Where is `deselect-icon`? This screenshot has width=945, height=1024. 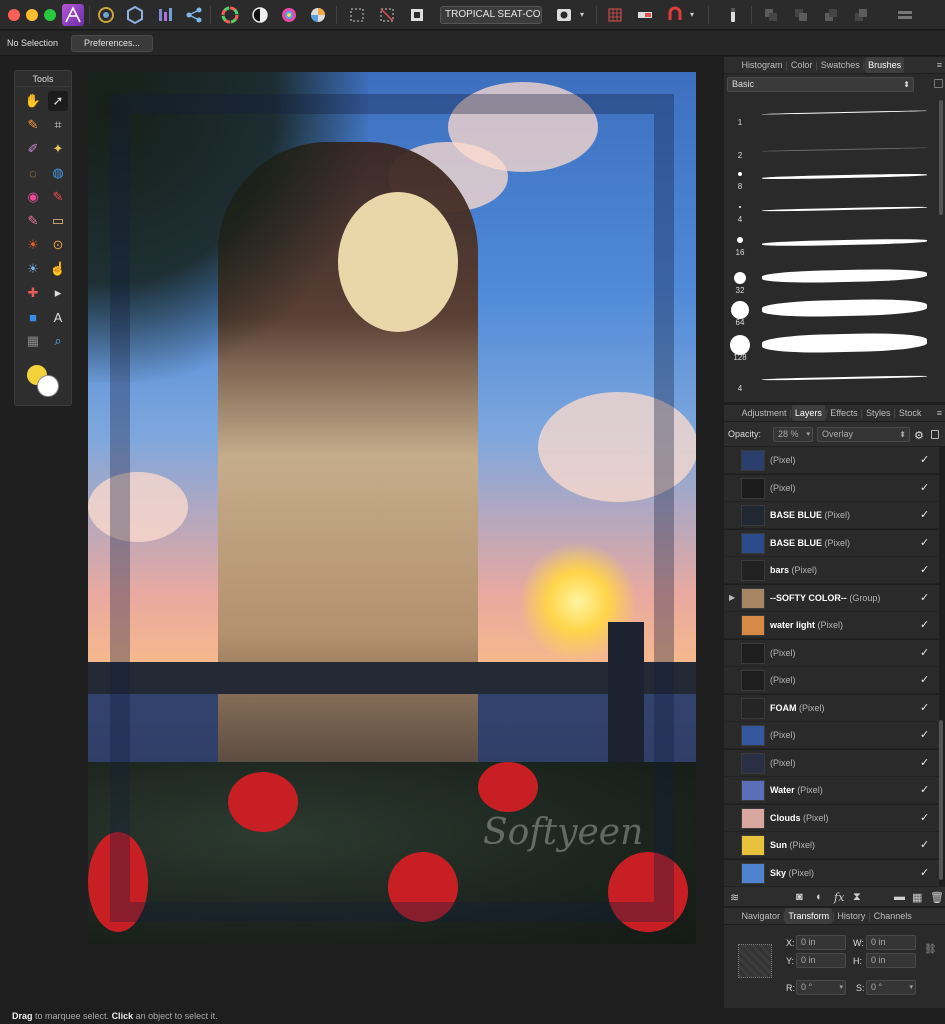 deselect-icon is located at coordinates (387, 15).